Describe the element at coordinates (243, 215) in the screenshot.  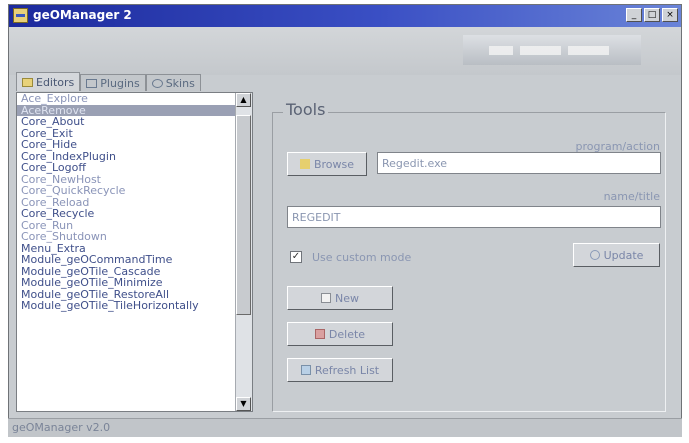
I see `scroll-thumb` at that location.